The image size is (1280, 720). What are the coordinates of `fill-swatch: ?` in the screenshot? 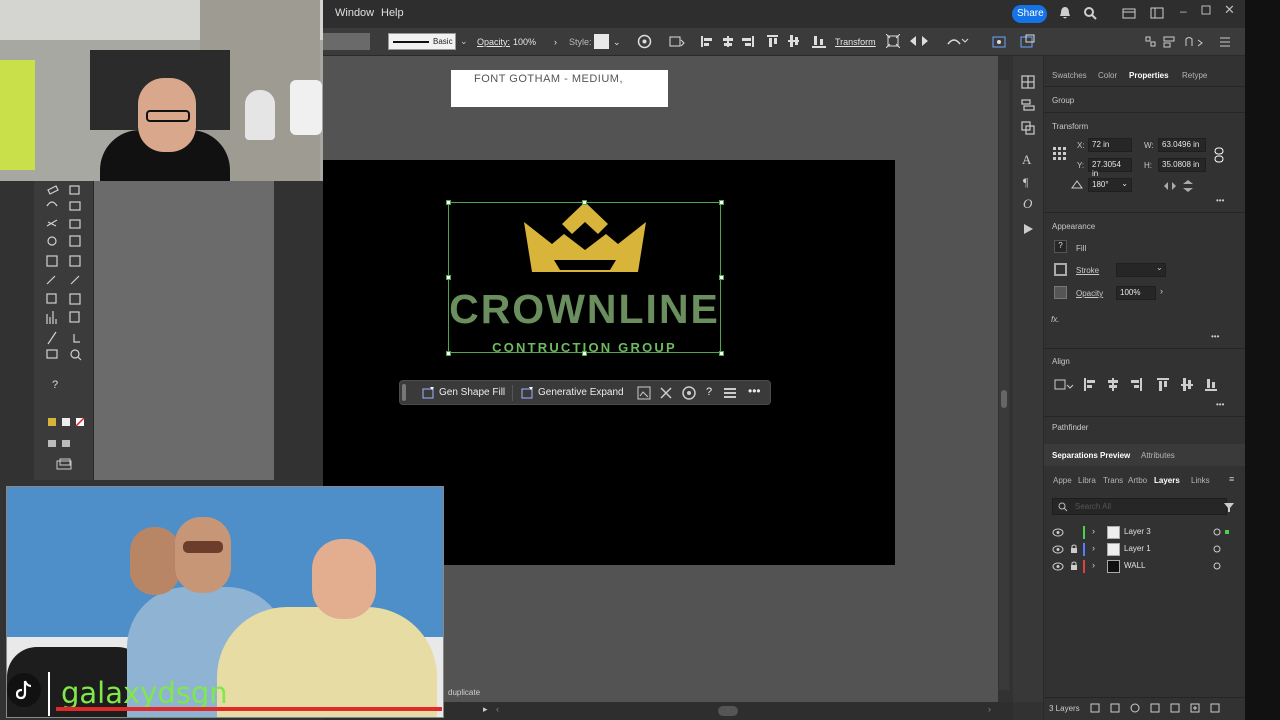 It's located at (1060, 246).